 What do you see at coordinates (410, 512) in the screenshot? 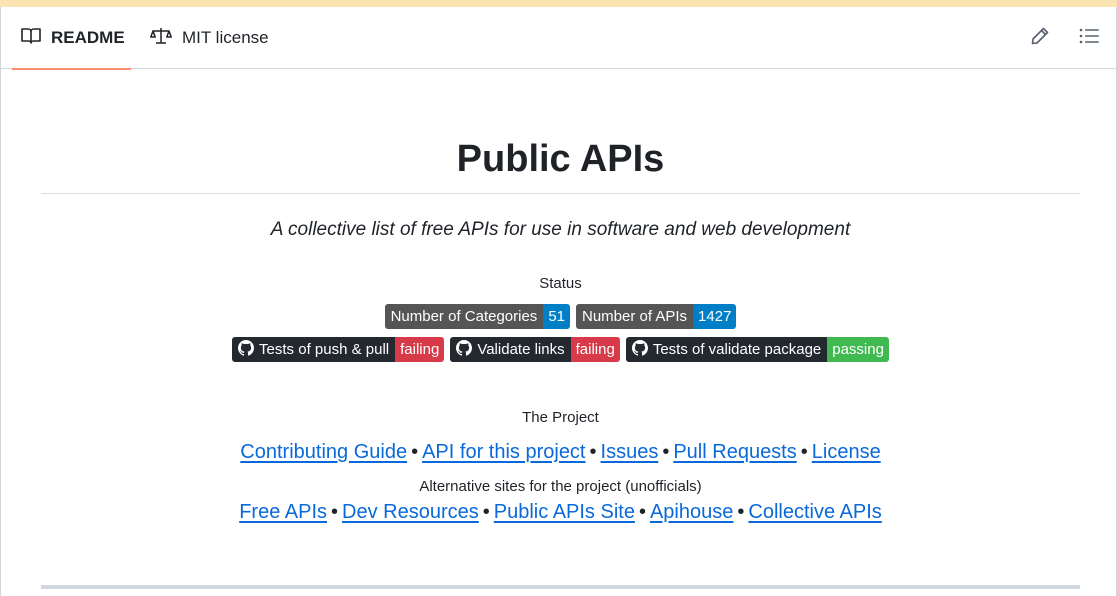
I see `link-dev-resources: Dev Resources` at bounding box center [410, 512].